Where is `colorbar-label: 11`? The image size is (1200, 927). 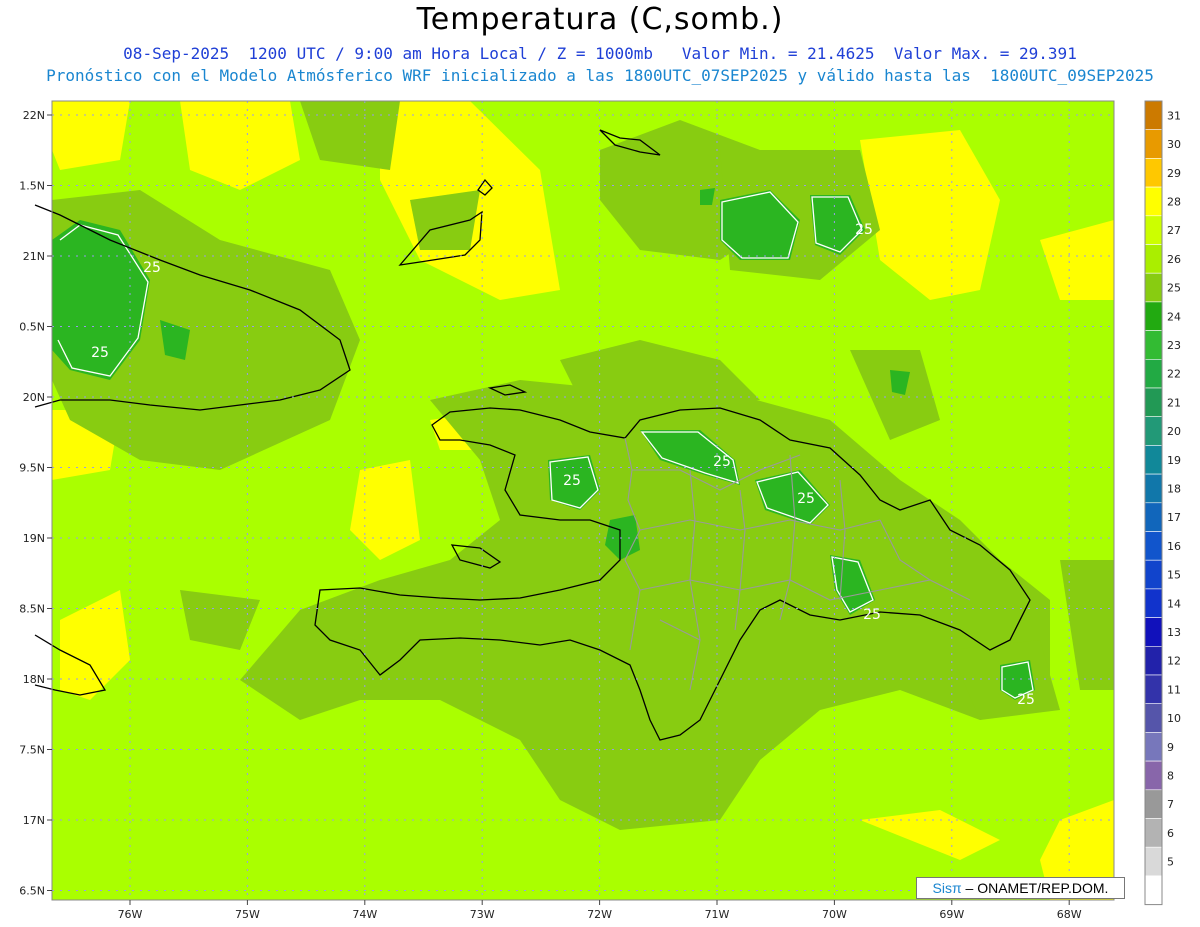
colorbar-label: 11 is located at coordinates (1174, 689).